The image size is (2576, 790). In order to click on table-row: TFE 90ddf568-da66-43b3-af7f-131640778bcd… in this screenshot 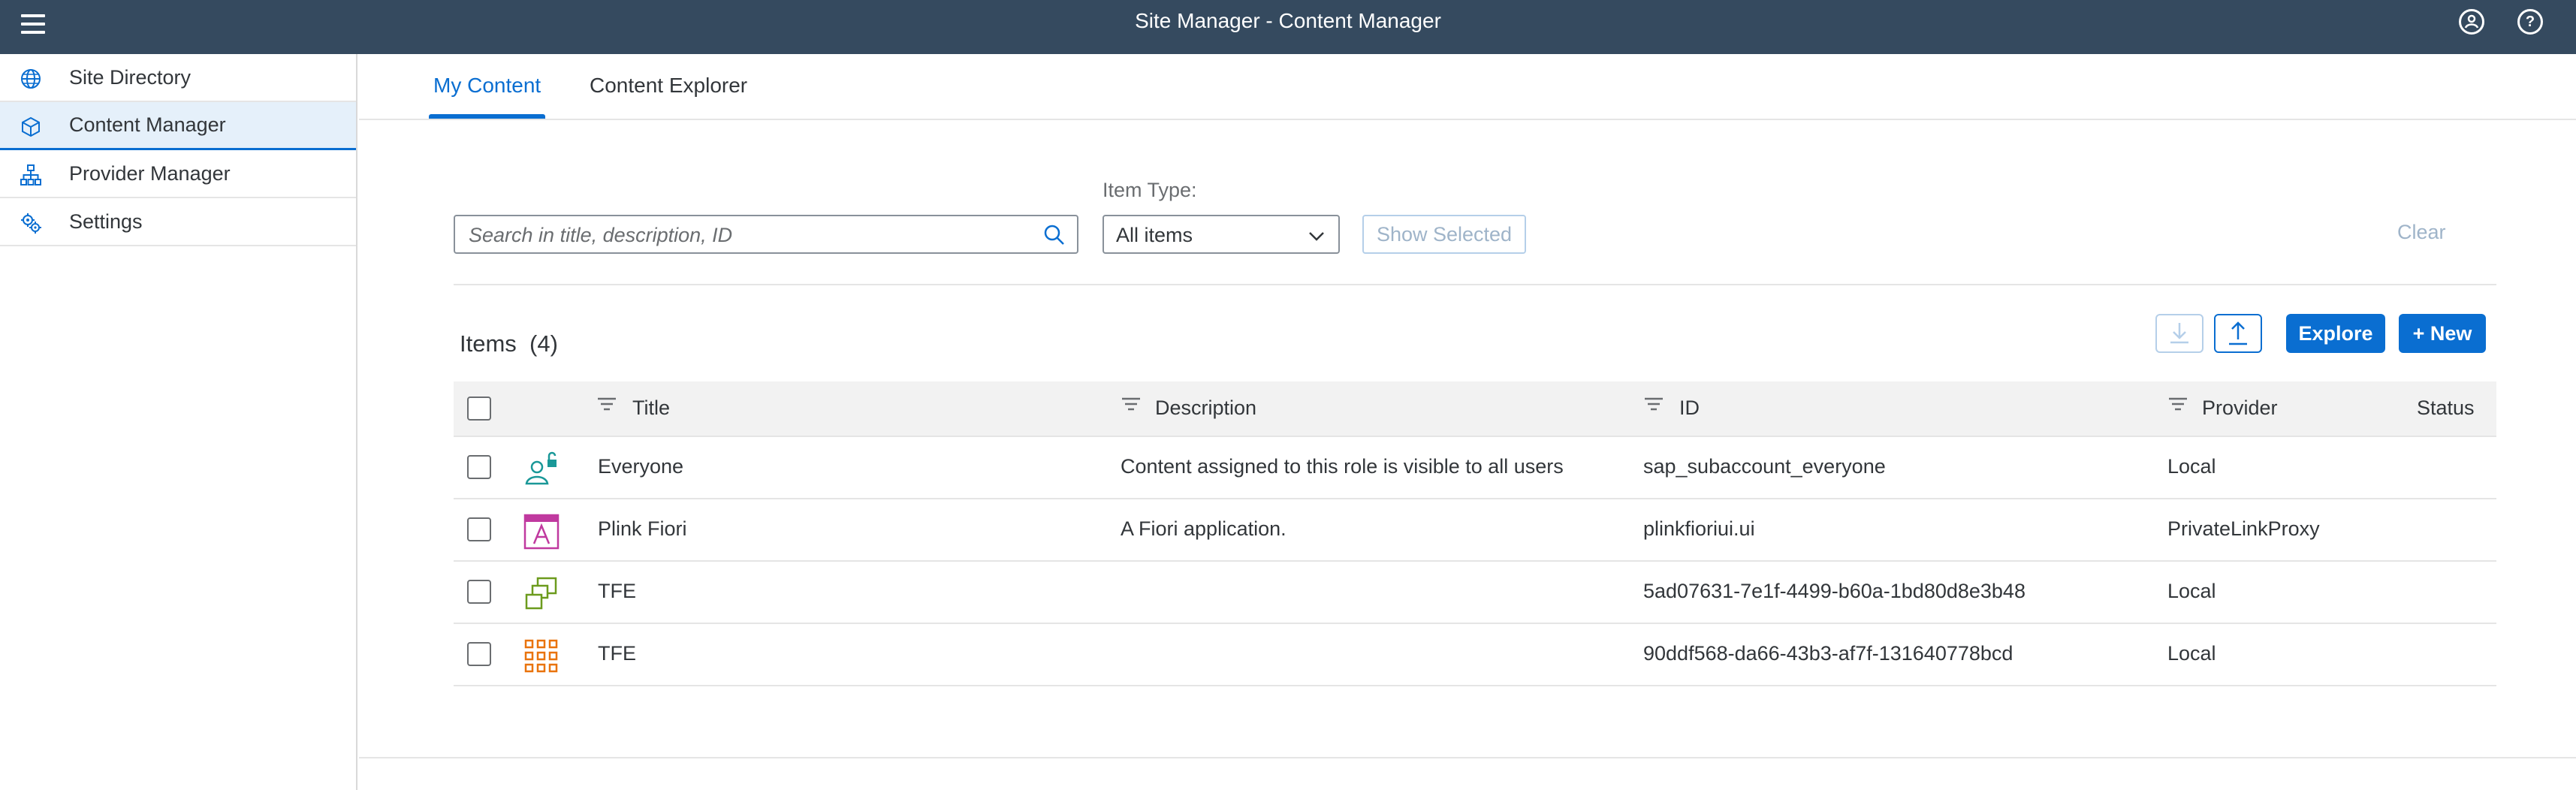, I will do `click(1475, 655)`.